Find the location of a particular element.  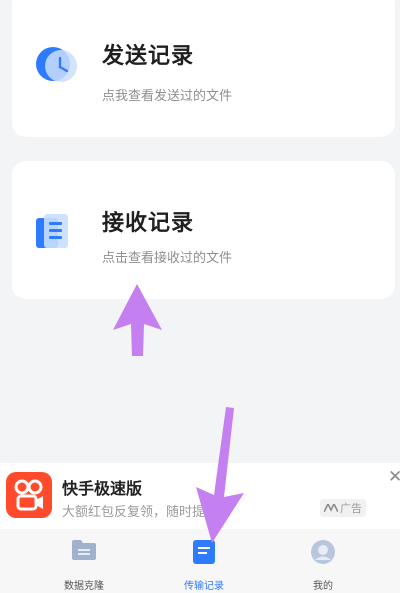

tab-label: 数据克隆 is located at coordinates (84, 586).